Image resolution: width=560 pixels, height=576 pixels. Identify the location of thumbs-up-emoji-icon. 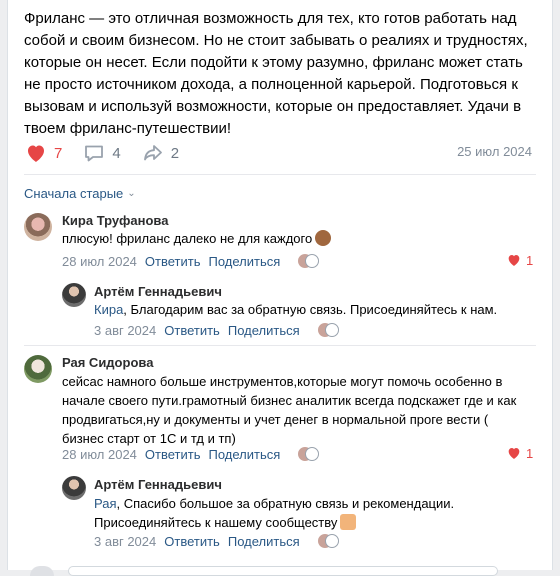
(348, 522).